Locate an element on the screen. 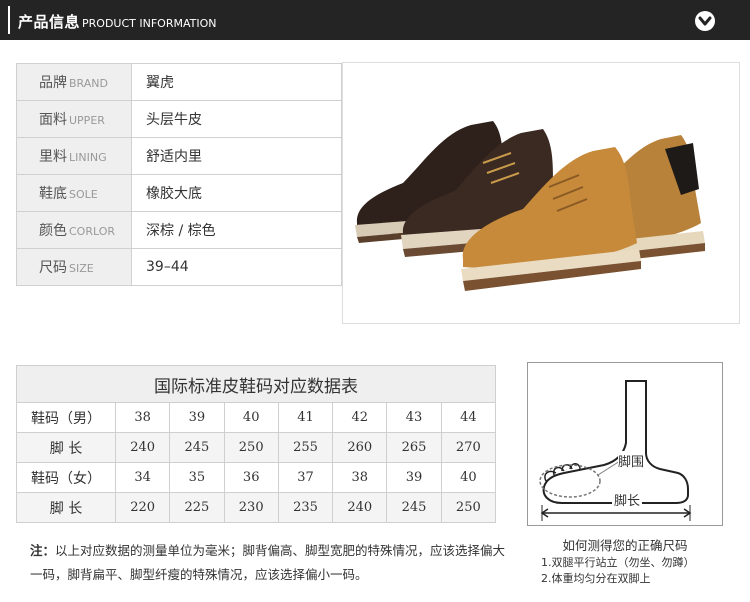 This screenshot has height=602, width=750. info-label: 面料 UPPER is located at coordinates (74, 119).